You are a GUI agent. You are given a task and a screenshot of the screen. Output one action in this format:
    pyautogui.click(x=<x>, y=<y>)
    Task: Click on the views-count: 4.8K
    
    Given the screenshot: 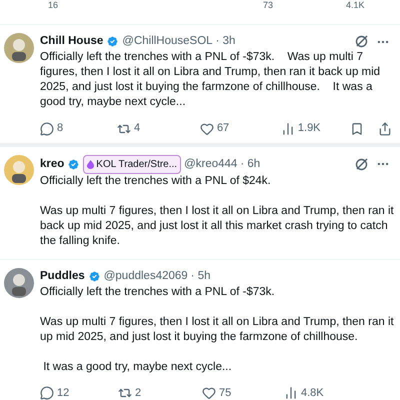 What is the action you would take?
    pyautogui.click(x=312, y=393)
    